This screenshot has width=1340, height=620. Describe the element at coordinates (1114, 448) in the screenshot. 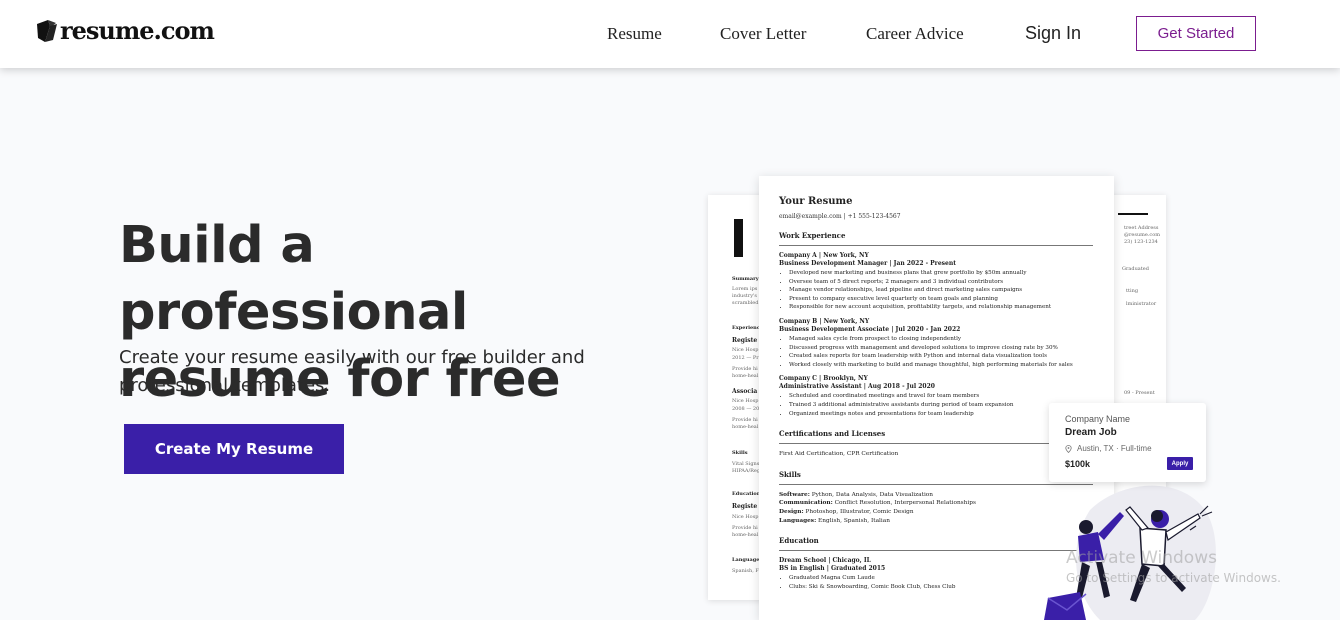

I see `job-card-location-text: Austin, TX · Full-time` at that location.